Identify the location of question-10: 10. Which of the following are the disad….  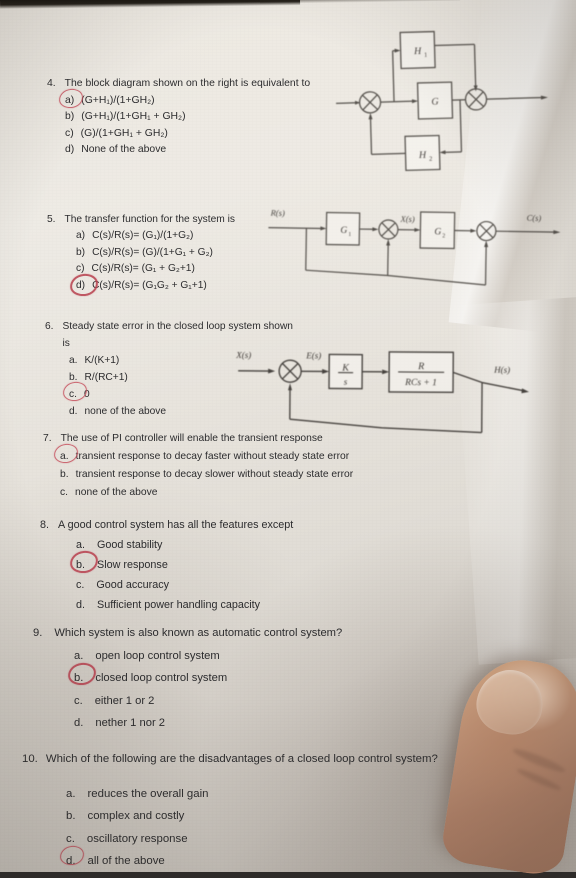
(257, 810).